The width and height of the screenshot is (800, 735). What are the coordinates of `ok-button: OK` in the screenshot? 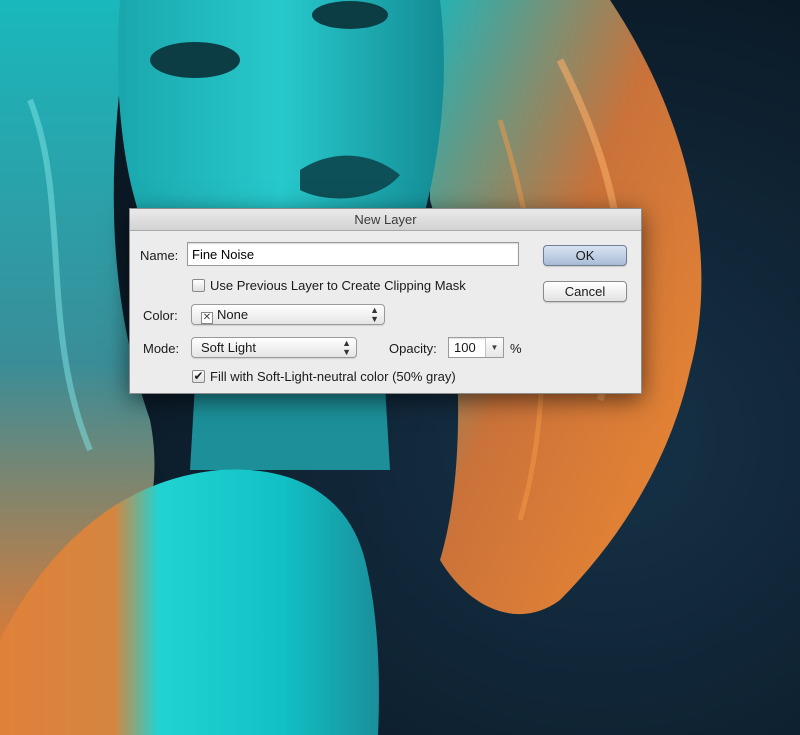 It's located at (585, 255).